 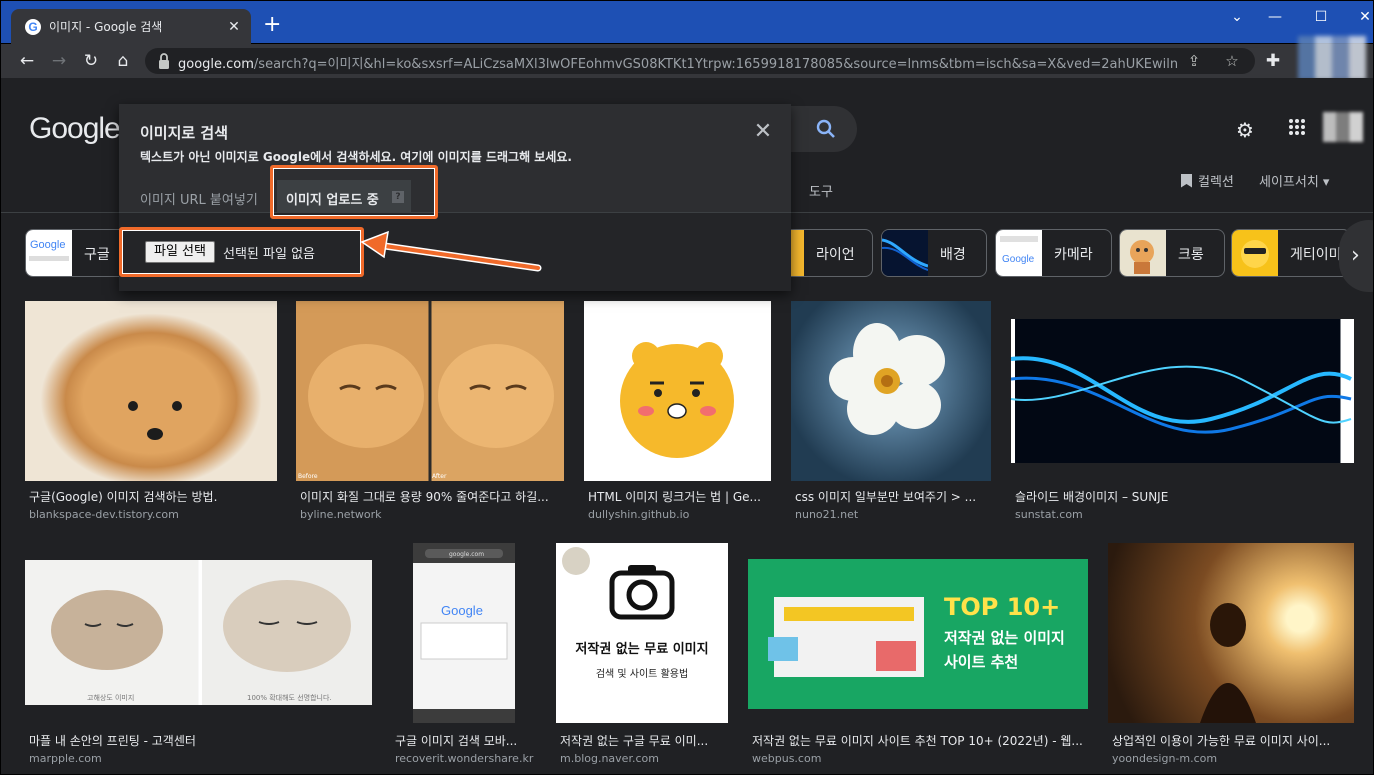 What do you see at coordinates (641, 649) in the screenshot?
I see `svg-text: 저작권 없는 무료 이미지` at bounding box center [641, 649].